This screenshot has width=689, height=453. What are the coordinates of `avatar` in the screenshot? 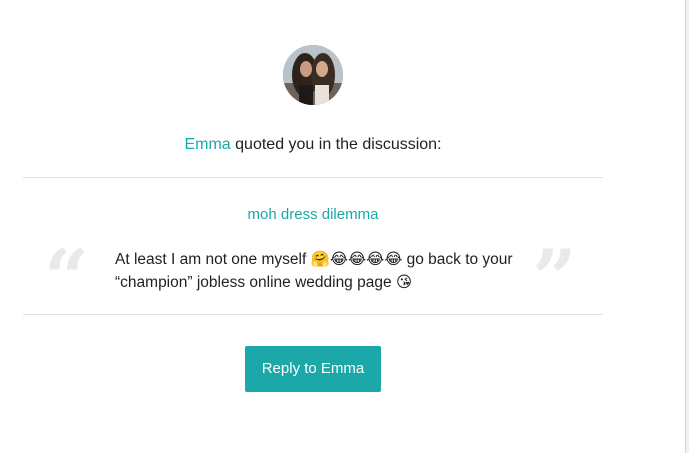 It's located at (313, 75).